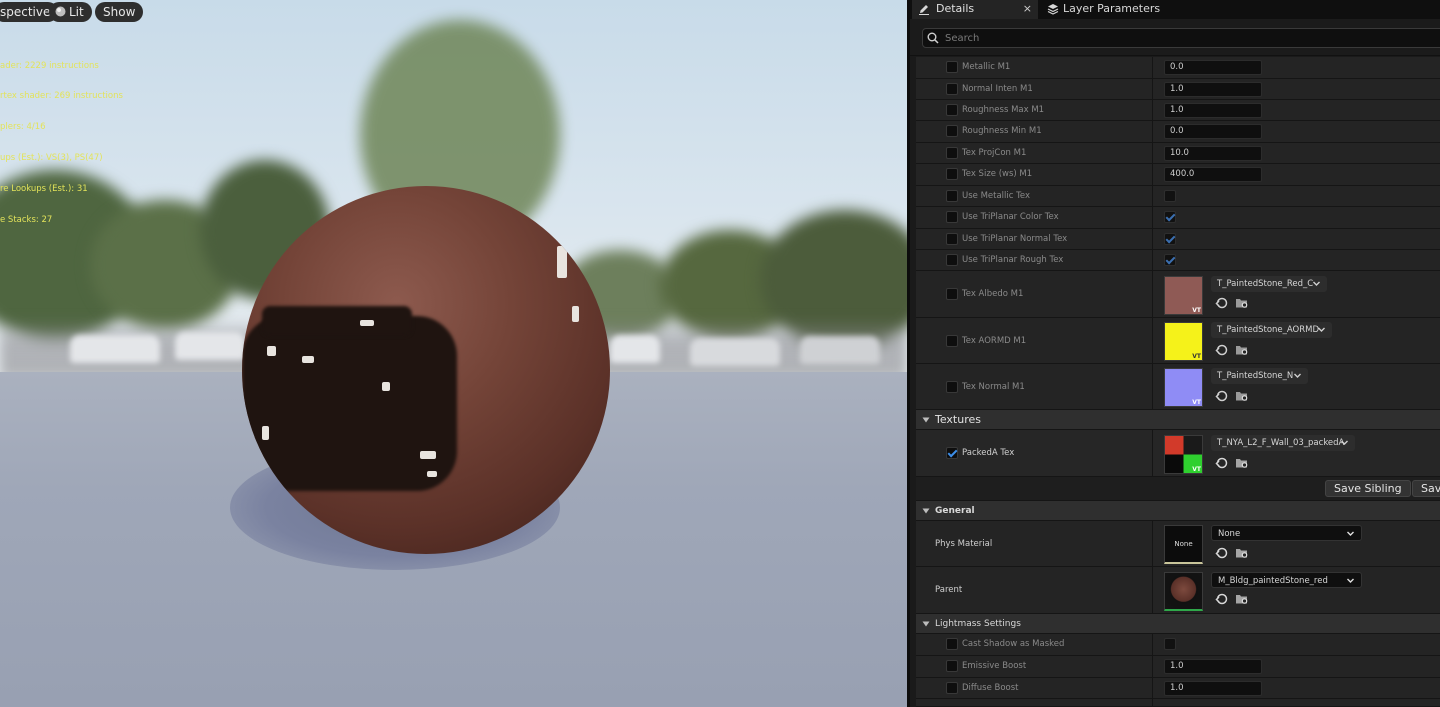  What do you see at coordinates (1283, 443) in the screenshot?
I see `texture-asset-dropdown: T_NYA_L2_F_Wall_03_packedA` at bounding box center [1283, 443].